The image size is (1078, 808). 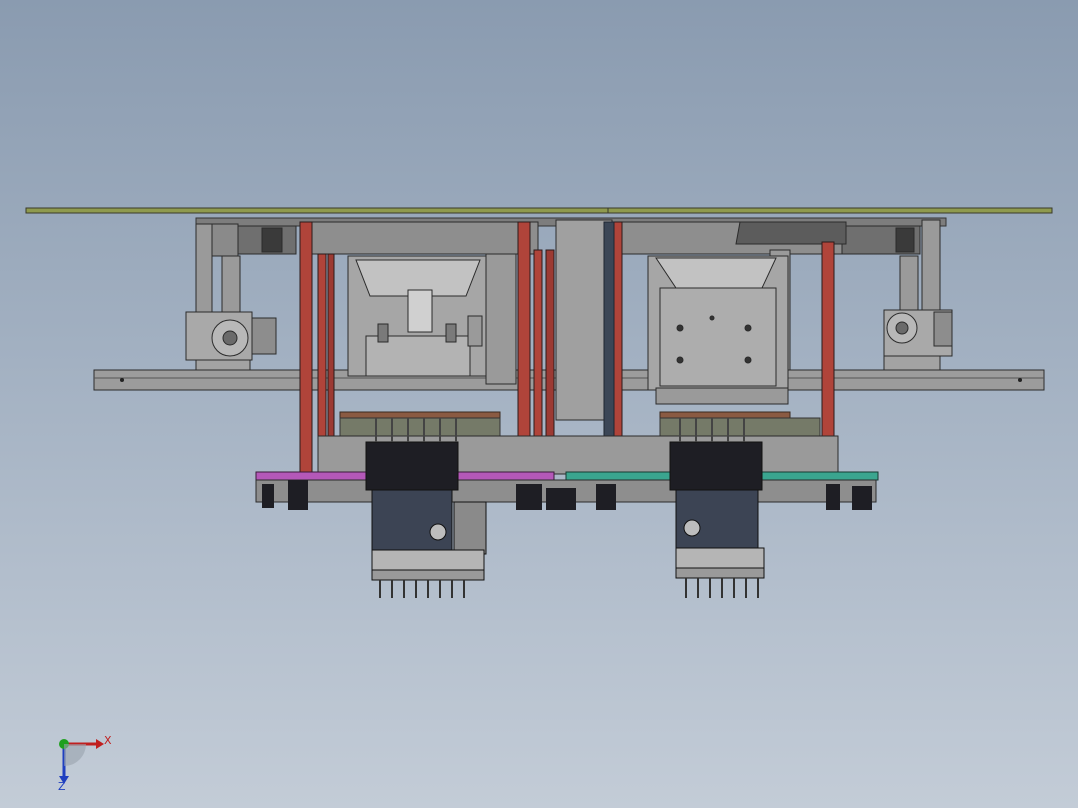 I want to click on right-nozzle-head, so click(x=717, y=510).